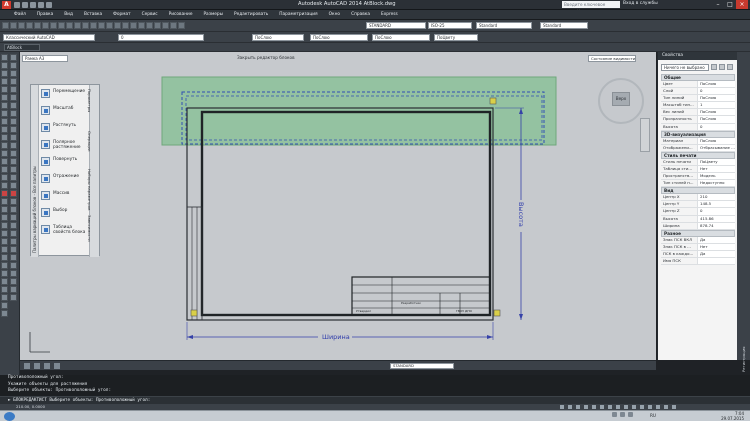 This screenshot has height=421, width=750. I want to click on line-icon, so click(4, 57).